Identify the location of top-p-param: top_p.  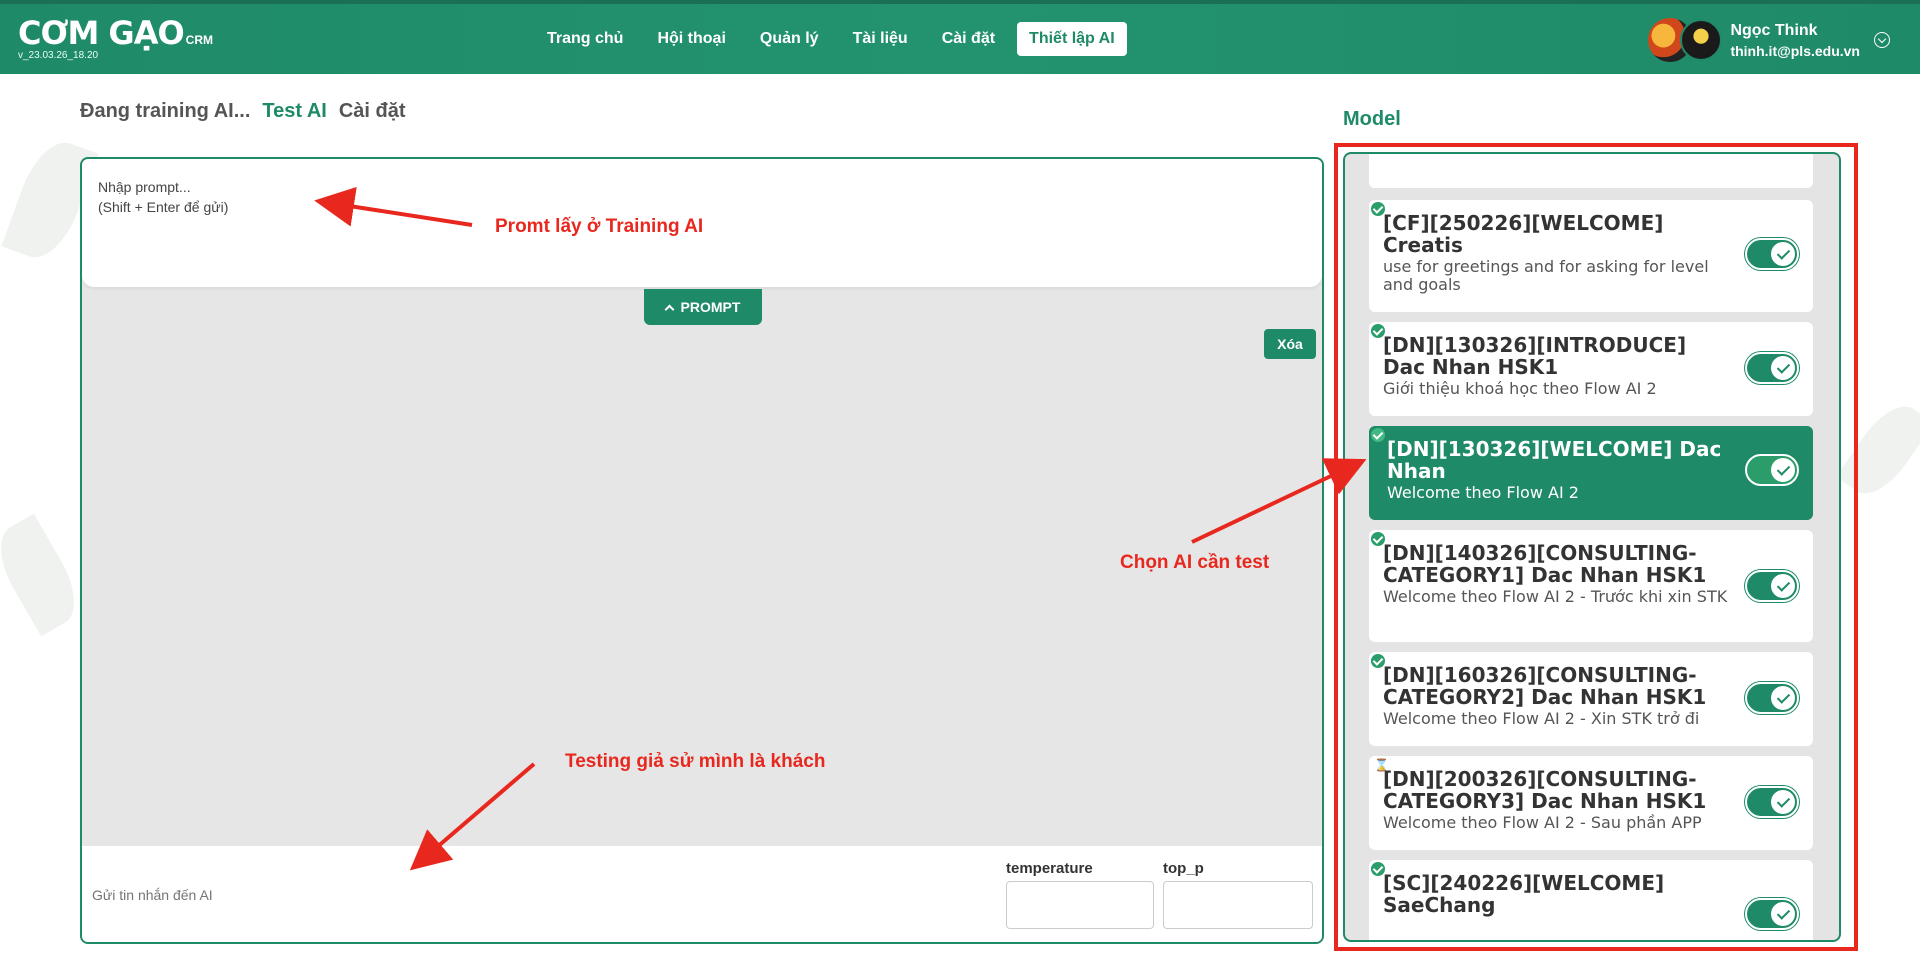
(1238, 894).